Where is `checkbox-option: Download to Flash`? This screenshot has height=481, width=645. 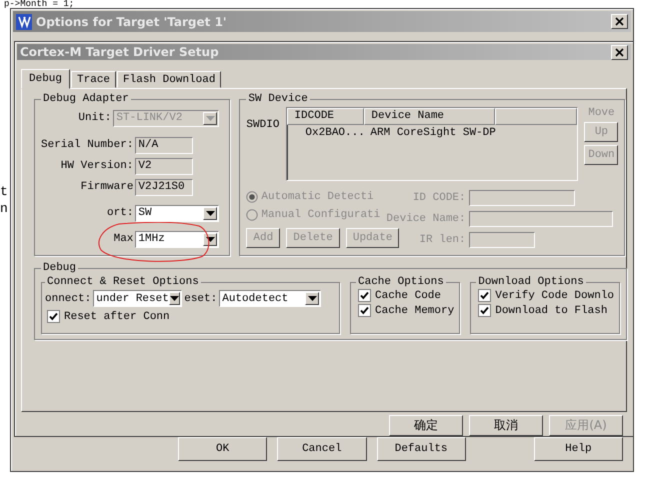
checkbox-option: Download to Flash is located at coordinates (545, 310).